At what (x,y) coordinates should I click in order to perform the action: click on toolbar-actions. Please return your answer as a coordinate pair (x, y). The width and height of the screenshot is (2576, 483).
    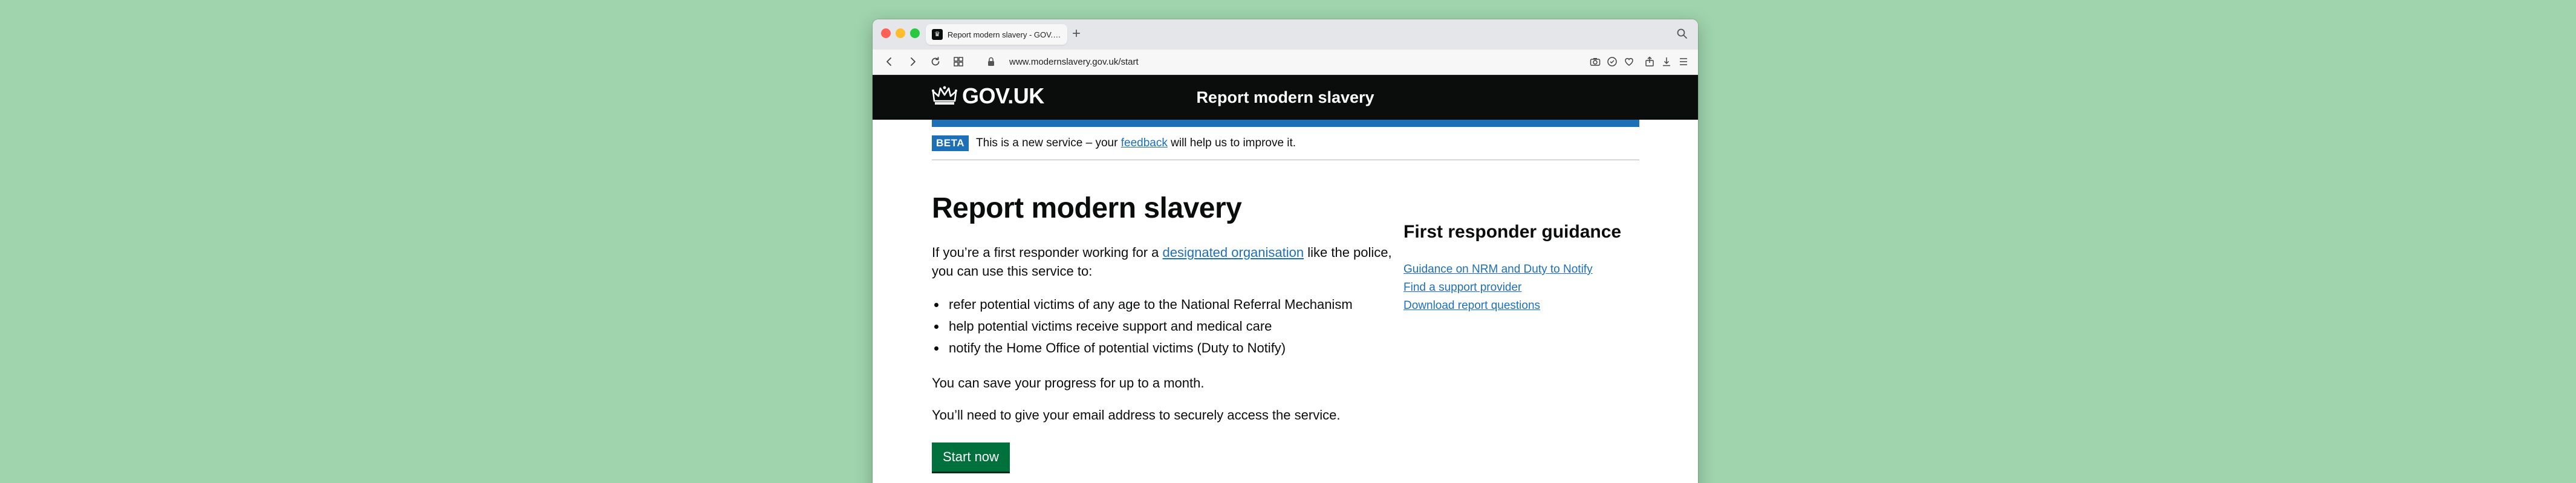
    Looking at the image, I should click on (1640, 62).